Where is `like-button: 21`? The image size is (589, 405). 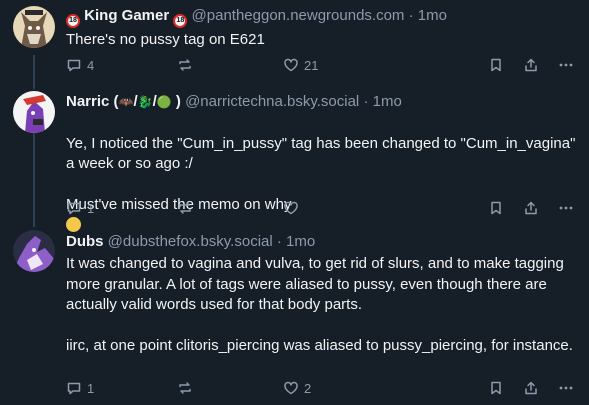 like-button: 21 is located at coordinates (300, 65).